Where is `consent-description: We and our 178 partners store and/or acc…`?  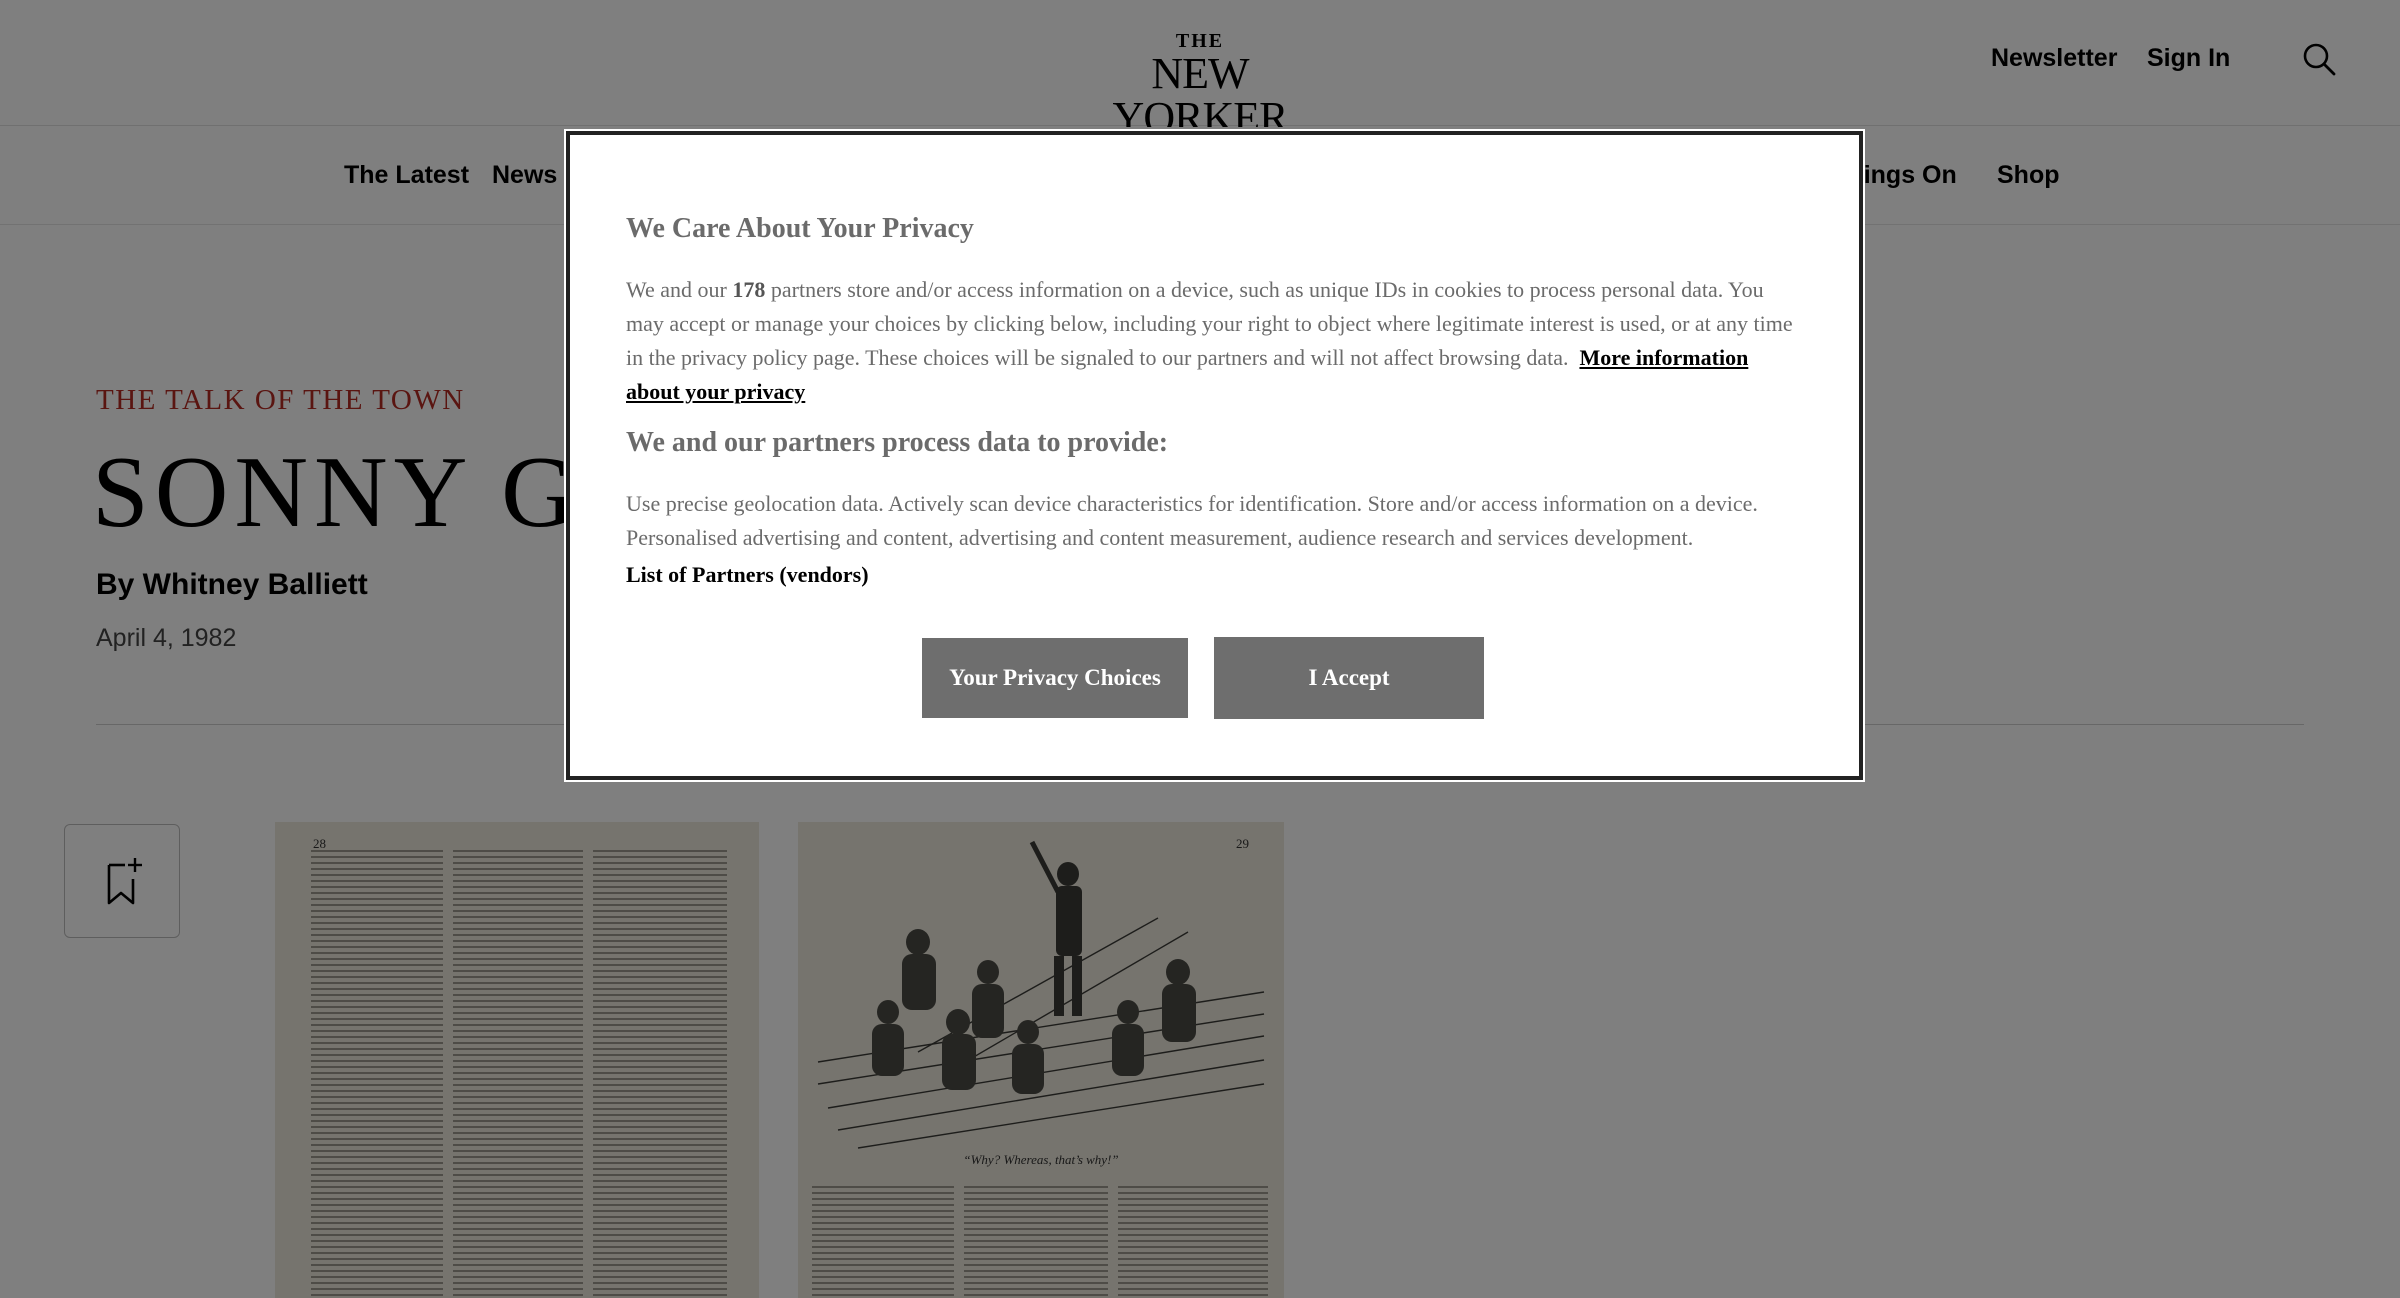
consent-description: We and our 178 partners store and/or acc… is located at coordinates (1216, 341).